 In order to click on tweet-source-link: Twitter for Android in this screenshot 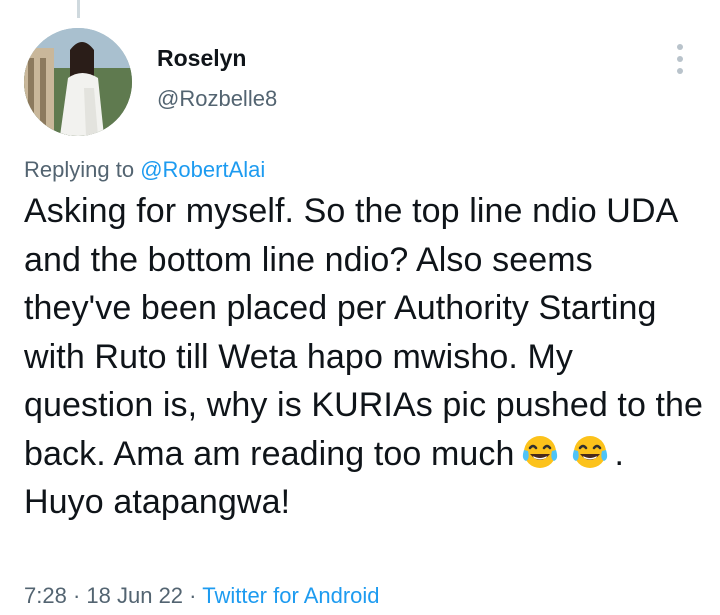, I will do `click(290, 595)`.